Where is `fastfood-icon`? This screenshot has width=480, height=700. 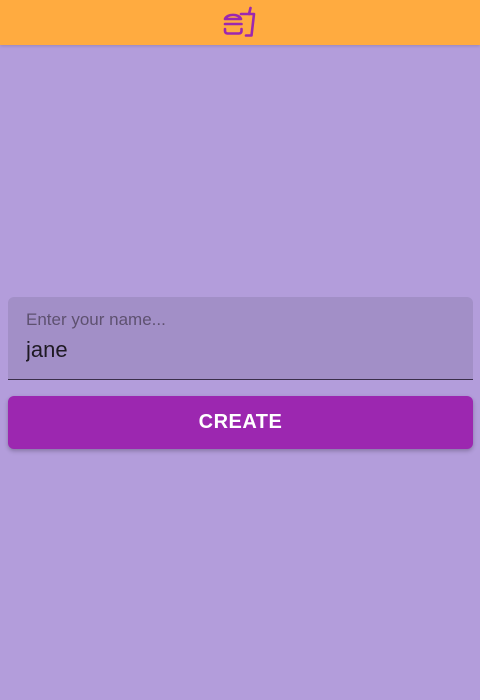 fastfood-icon is located at coordinates (240, 23).